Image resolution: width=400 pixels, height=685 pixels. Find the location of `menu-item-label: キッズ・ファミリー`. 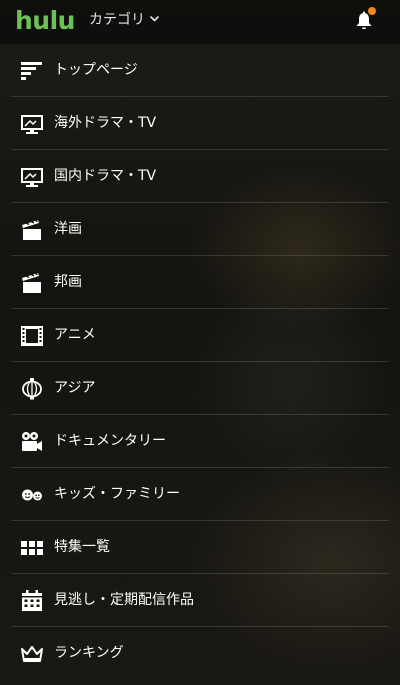

menu-item-label: キッズ・ファミリー is located at coordinates (117, 494).